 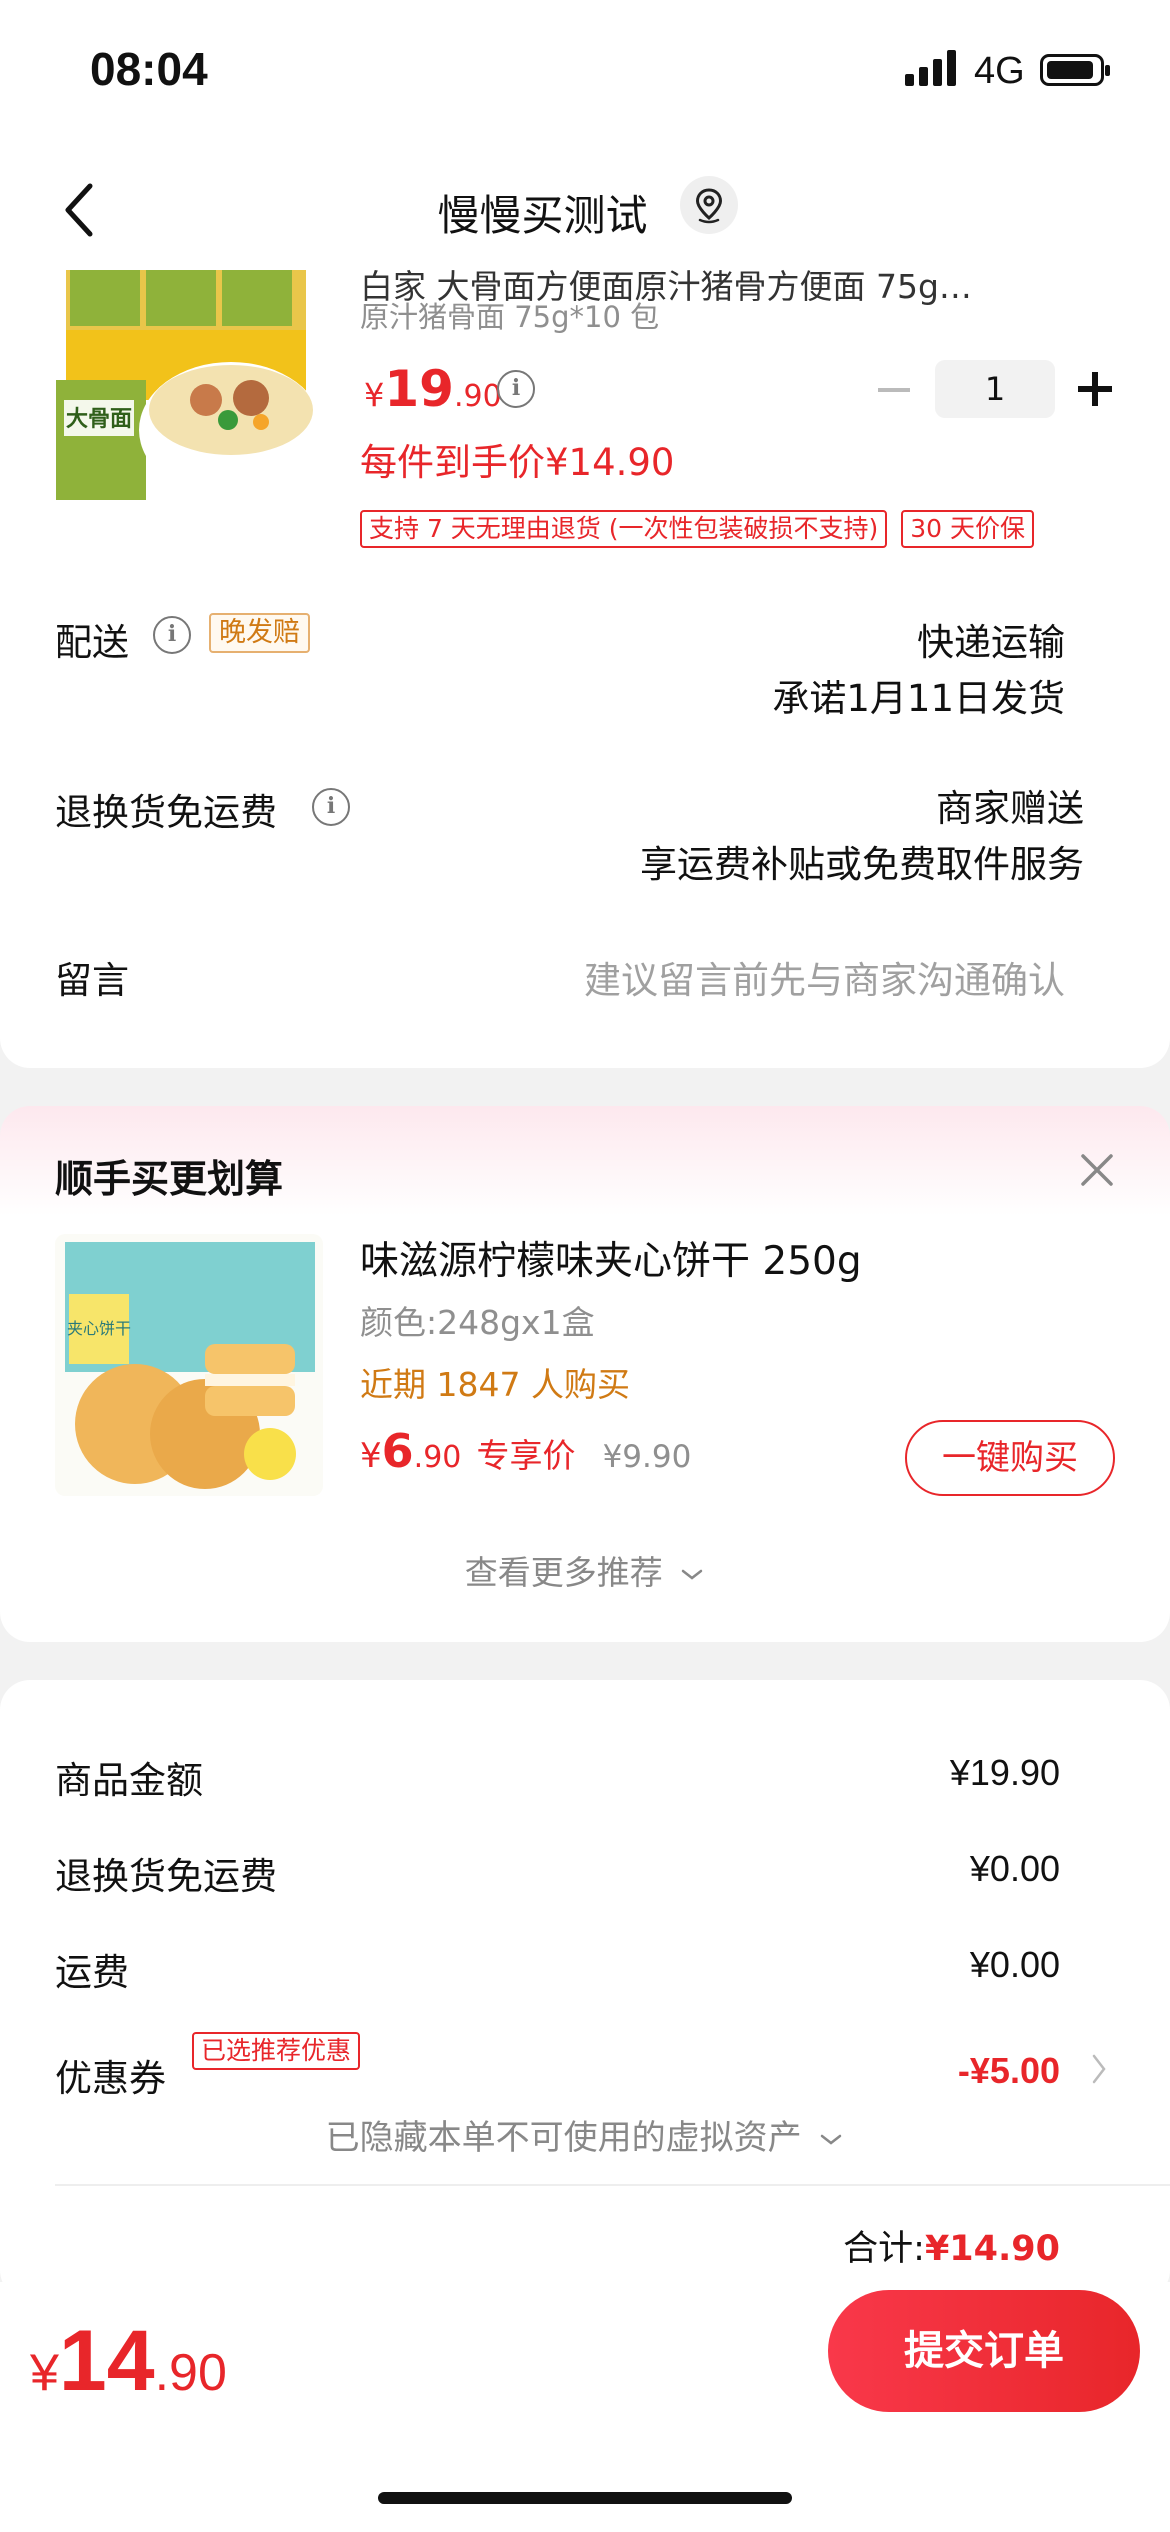 What do you see at coordinates (611, 1258) in the screenshot?
I see `recommend-product-name: 味滋源柠檬味夹心饼干 250g` at bounding box center [611, 1258].